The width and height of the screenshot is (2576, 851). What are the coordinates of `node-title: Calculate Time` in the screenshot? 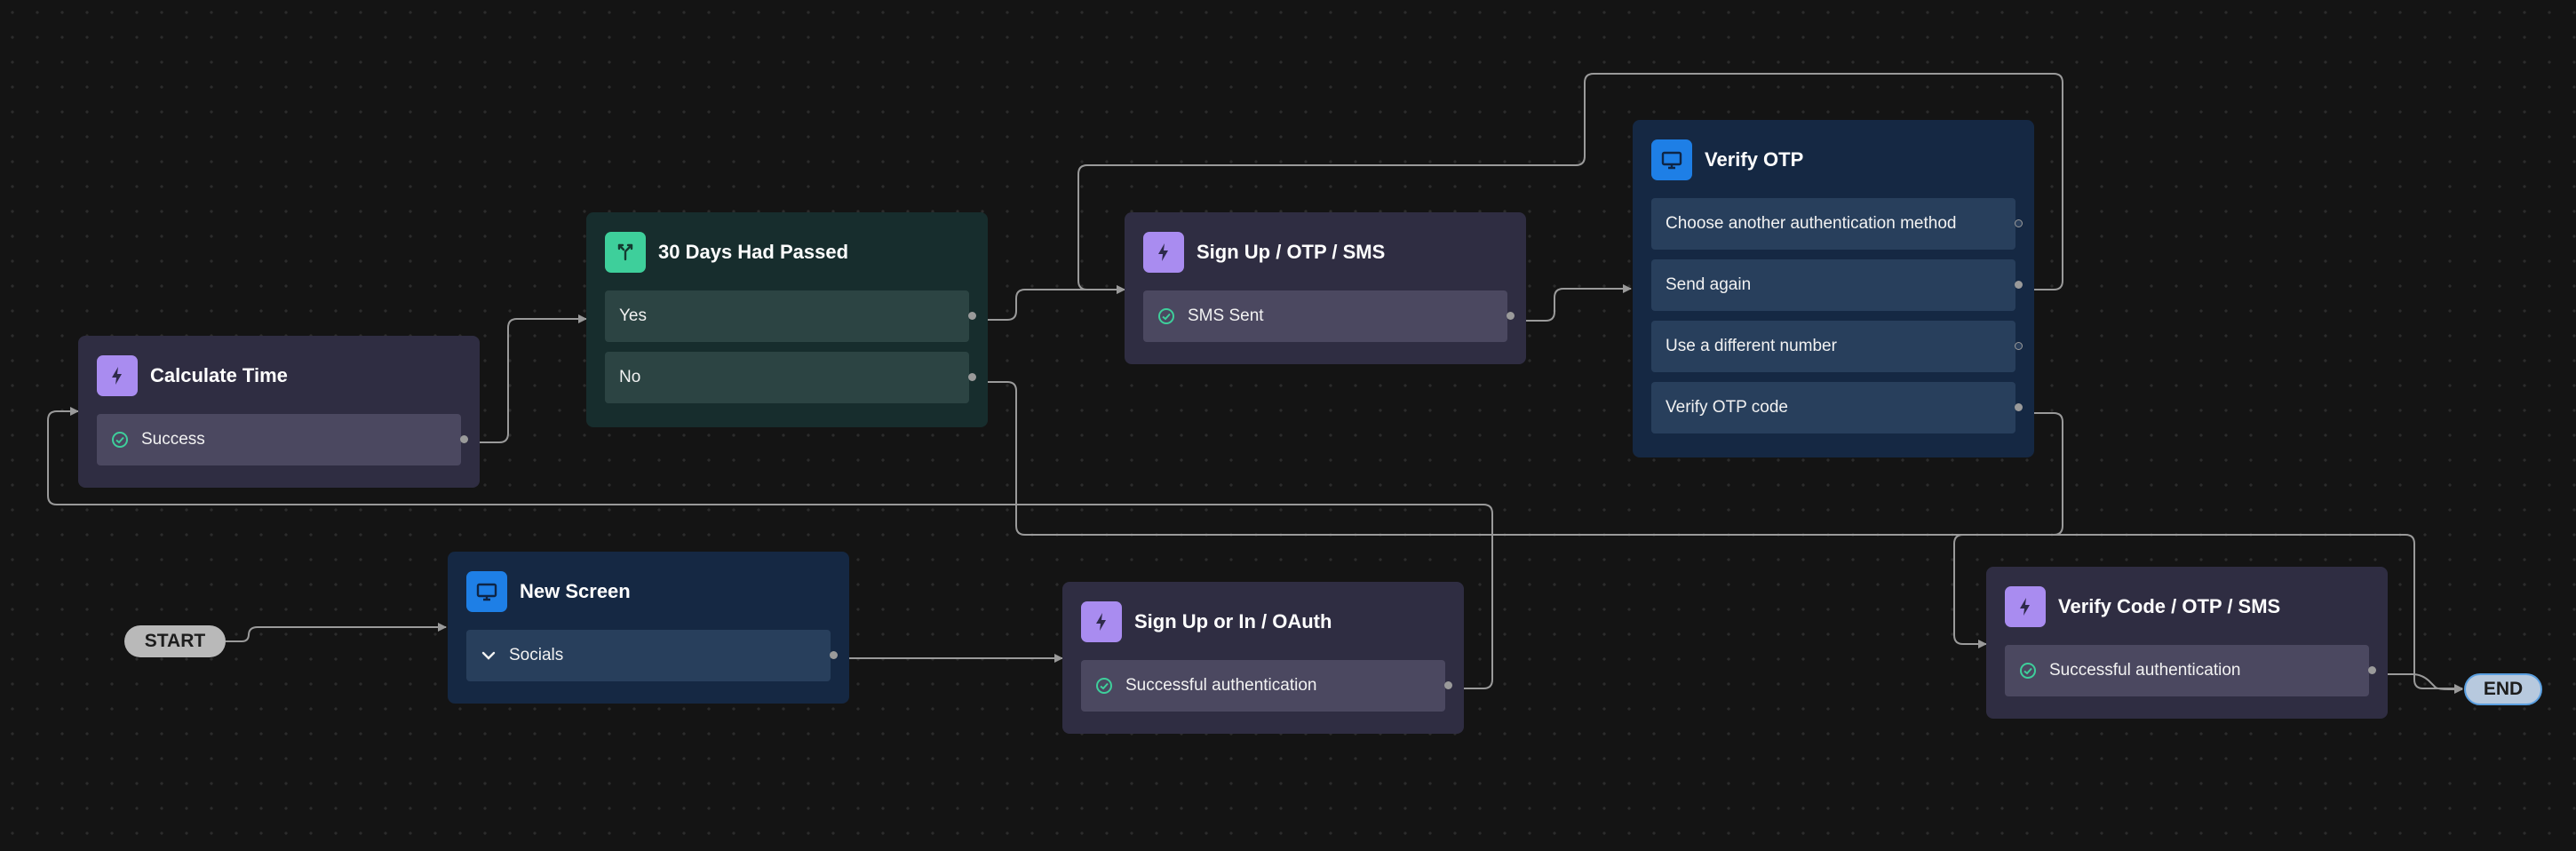 It's located at (219, 375).